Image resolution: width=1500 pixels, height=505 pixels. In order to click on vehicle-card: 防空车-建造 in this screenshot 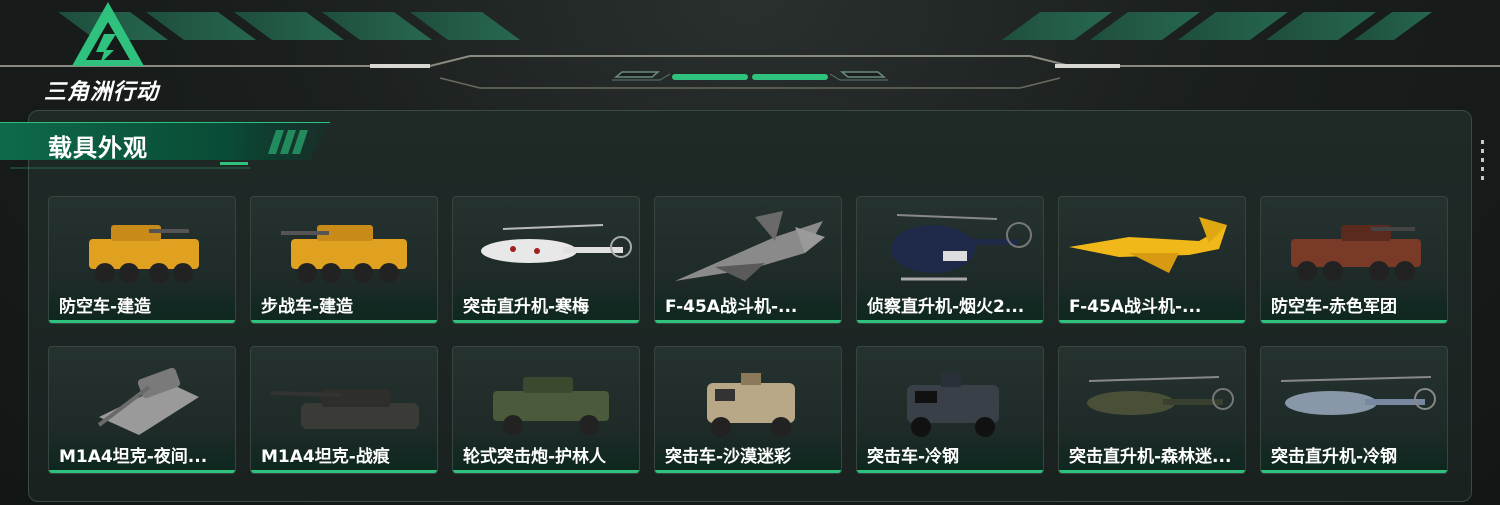, I will do `click(142, 260)`.